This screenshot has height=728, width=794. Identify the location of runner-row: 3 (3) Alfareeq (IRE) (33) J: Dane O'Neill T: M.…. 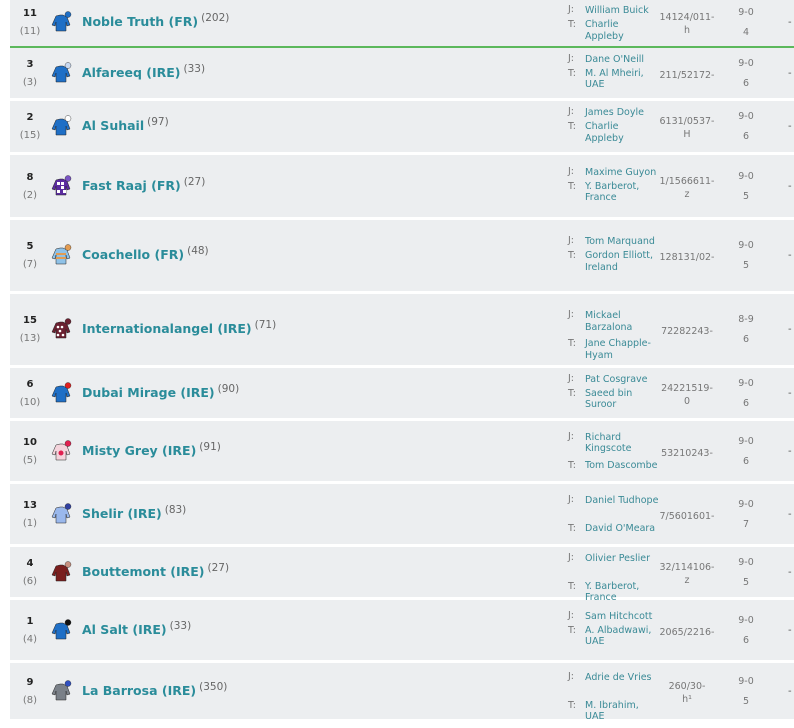
(402, 74).